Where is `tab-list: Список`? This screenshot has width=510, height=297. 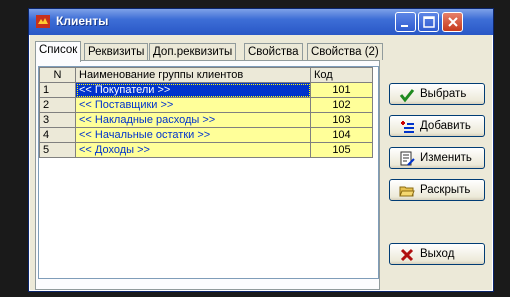 tab-list: Список is located at coordinates (58, 51).